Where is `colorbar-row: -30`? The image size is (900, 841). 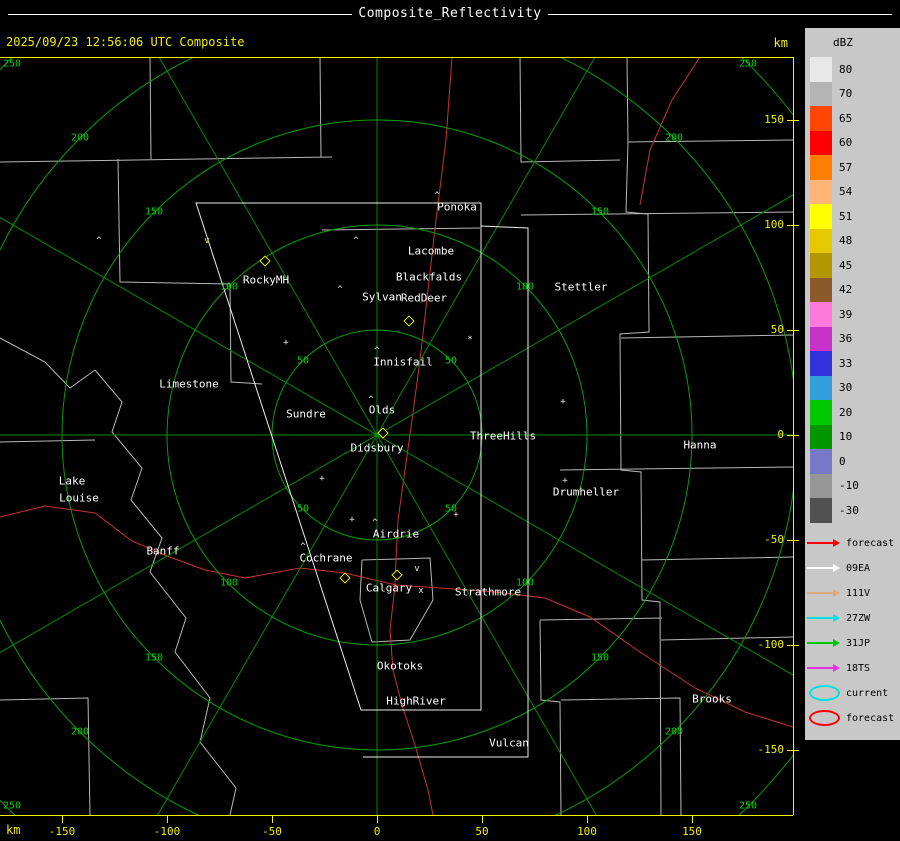 colorbar-row: -30 is located at coordinates (852, 510).